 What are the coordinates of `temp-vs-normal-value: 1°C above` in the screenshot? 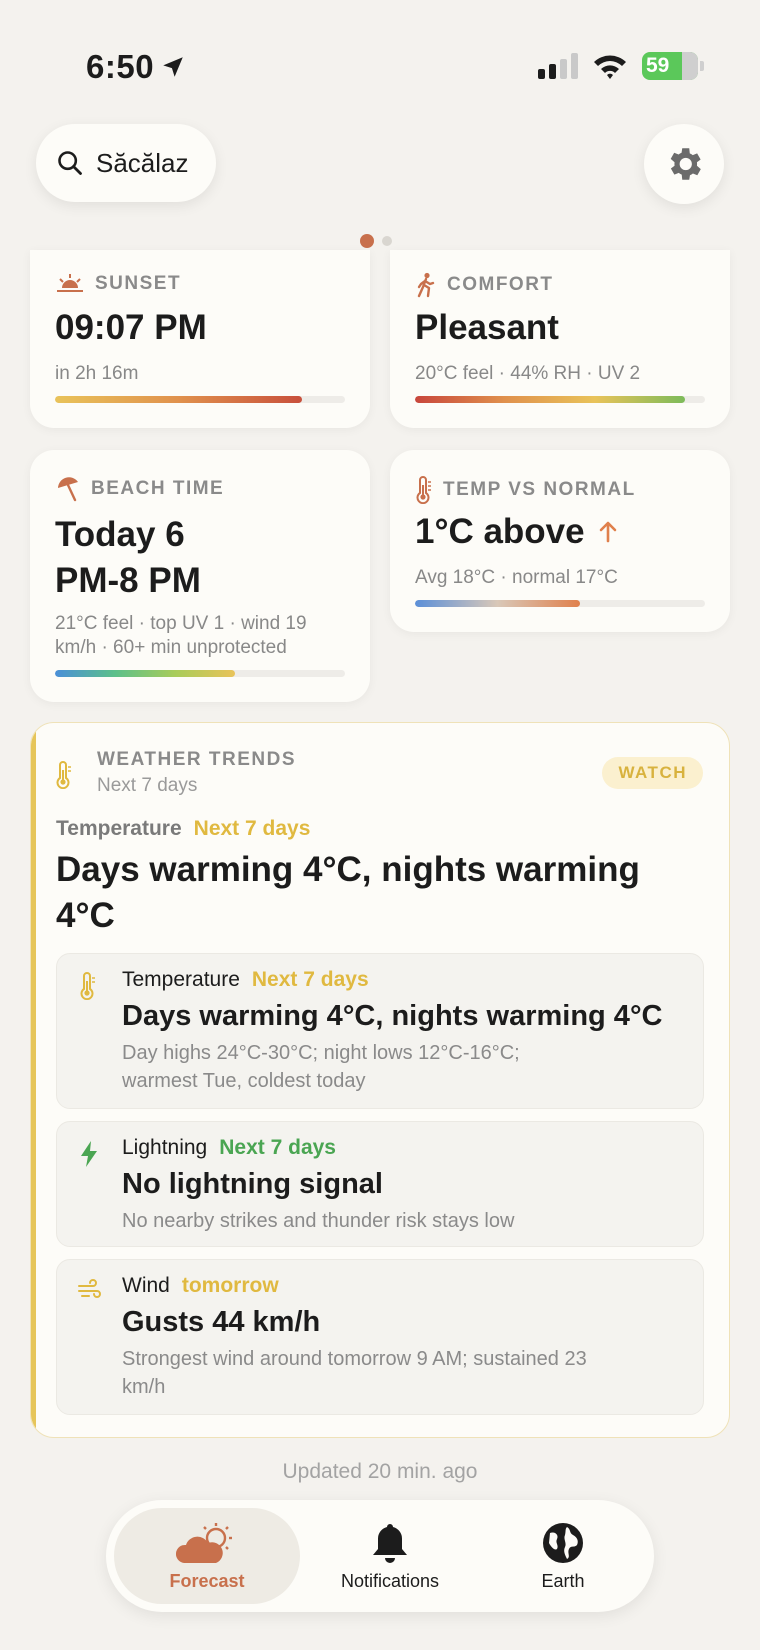 It's located at (500, 531).